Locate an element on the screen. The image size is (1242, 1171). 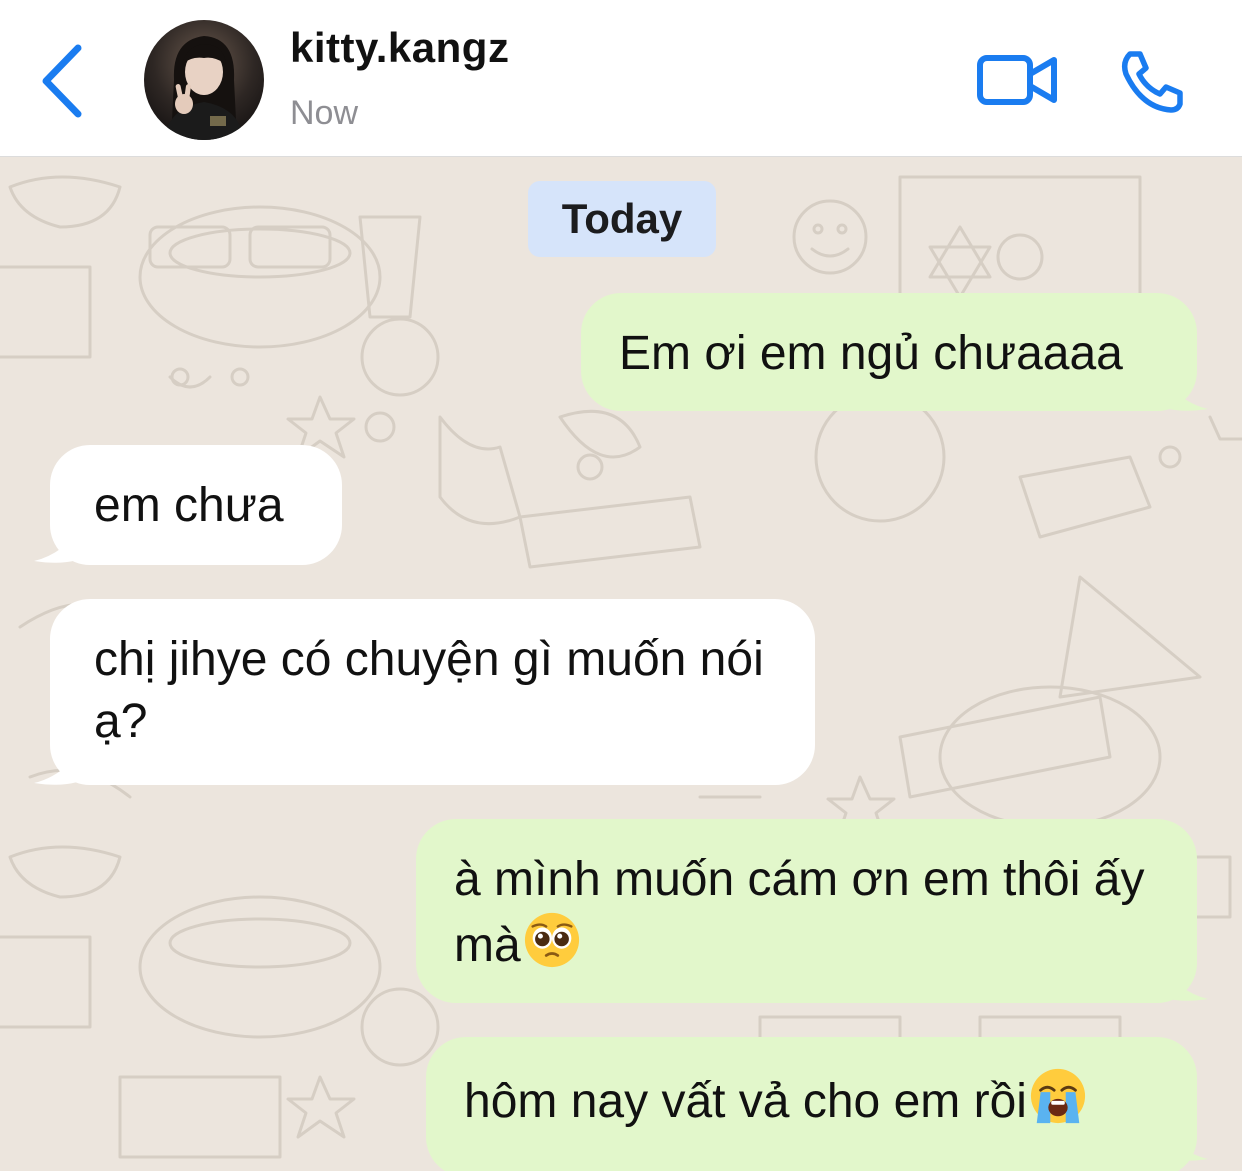
message-text: hôm nay vất vả cho em rồi is located at coordinates (815, 1100).